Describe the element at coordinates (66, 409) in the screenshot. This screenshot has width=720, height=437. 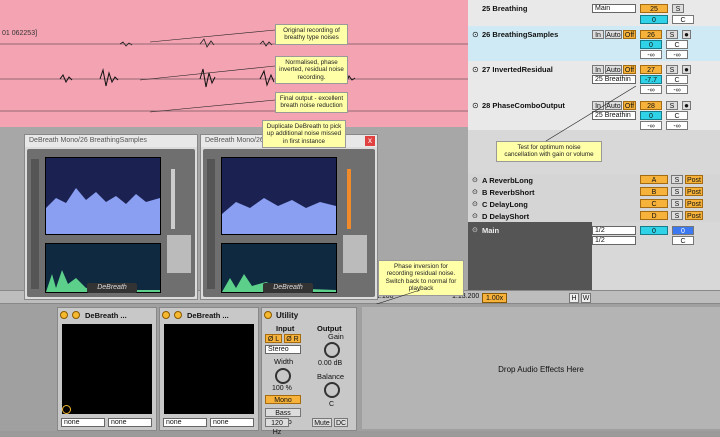
I see `knob-icon` at that location.